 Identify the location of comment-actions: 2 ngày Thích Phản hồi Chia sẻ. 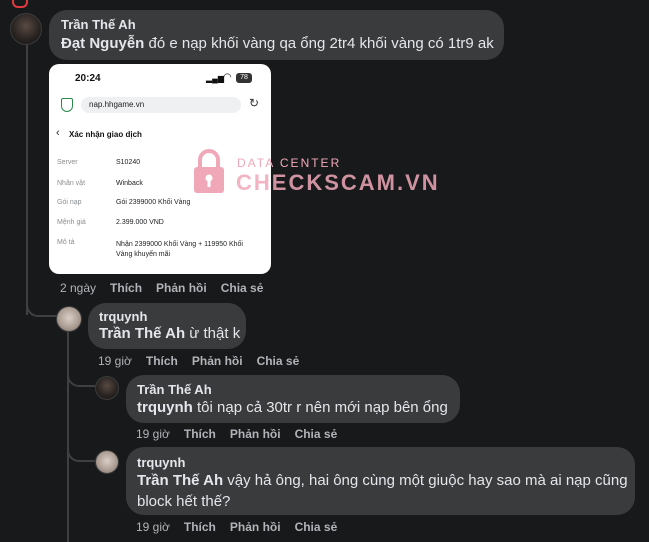
(168, 288).